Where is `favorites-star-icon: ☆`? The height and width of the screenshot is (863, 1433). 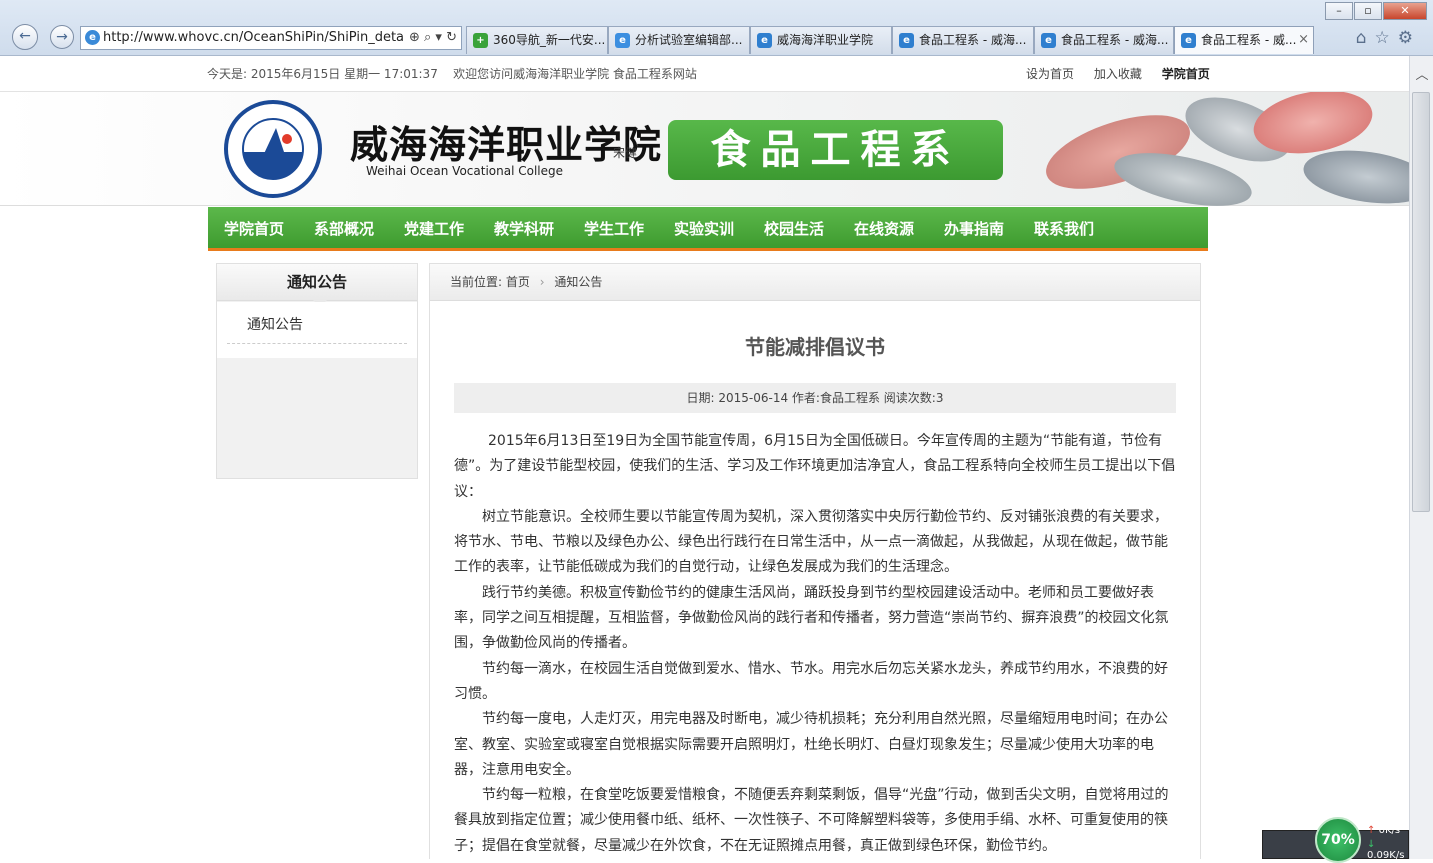 favorites-star-icon: ☆ is located at coordinates (1386, 38).